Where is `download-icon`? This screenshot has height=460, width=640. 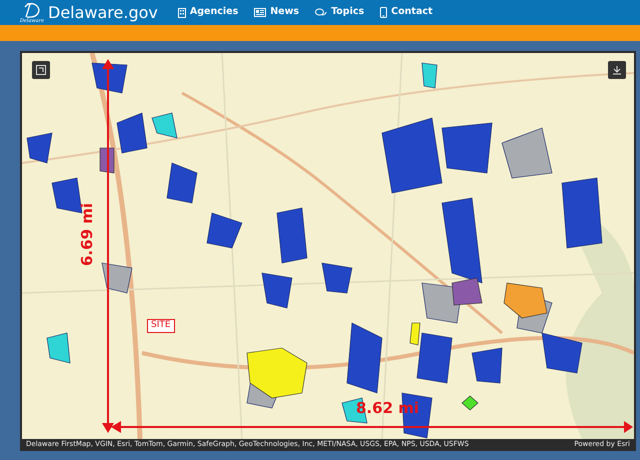
download-icon is located at coordinates (617, 70).